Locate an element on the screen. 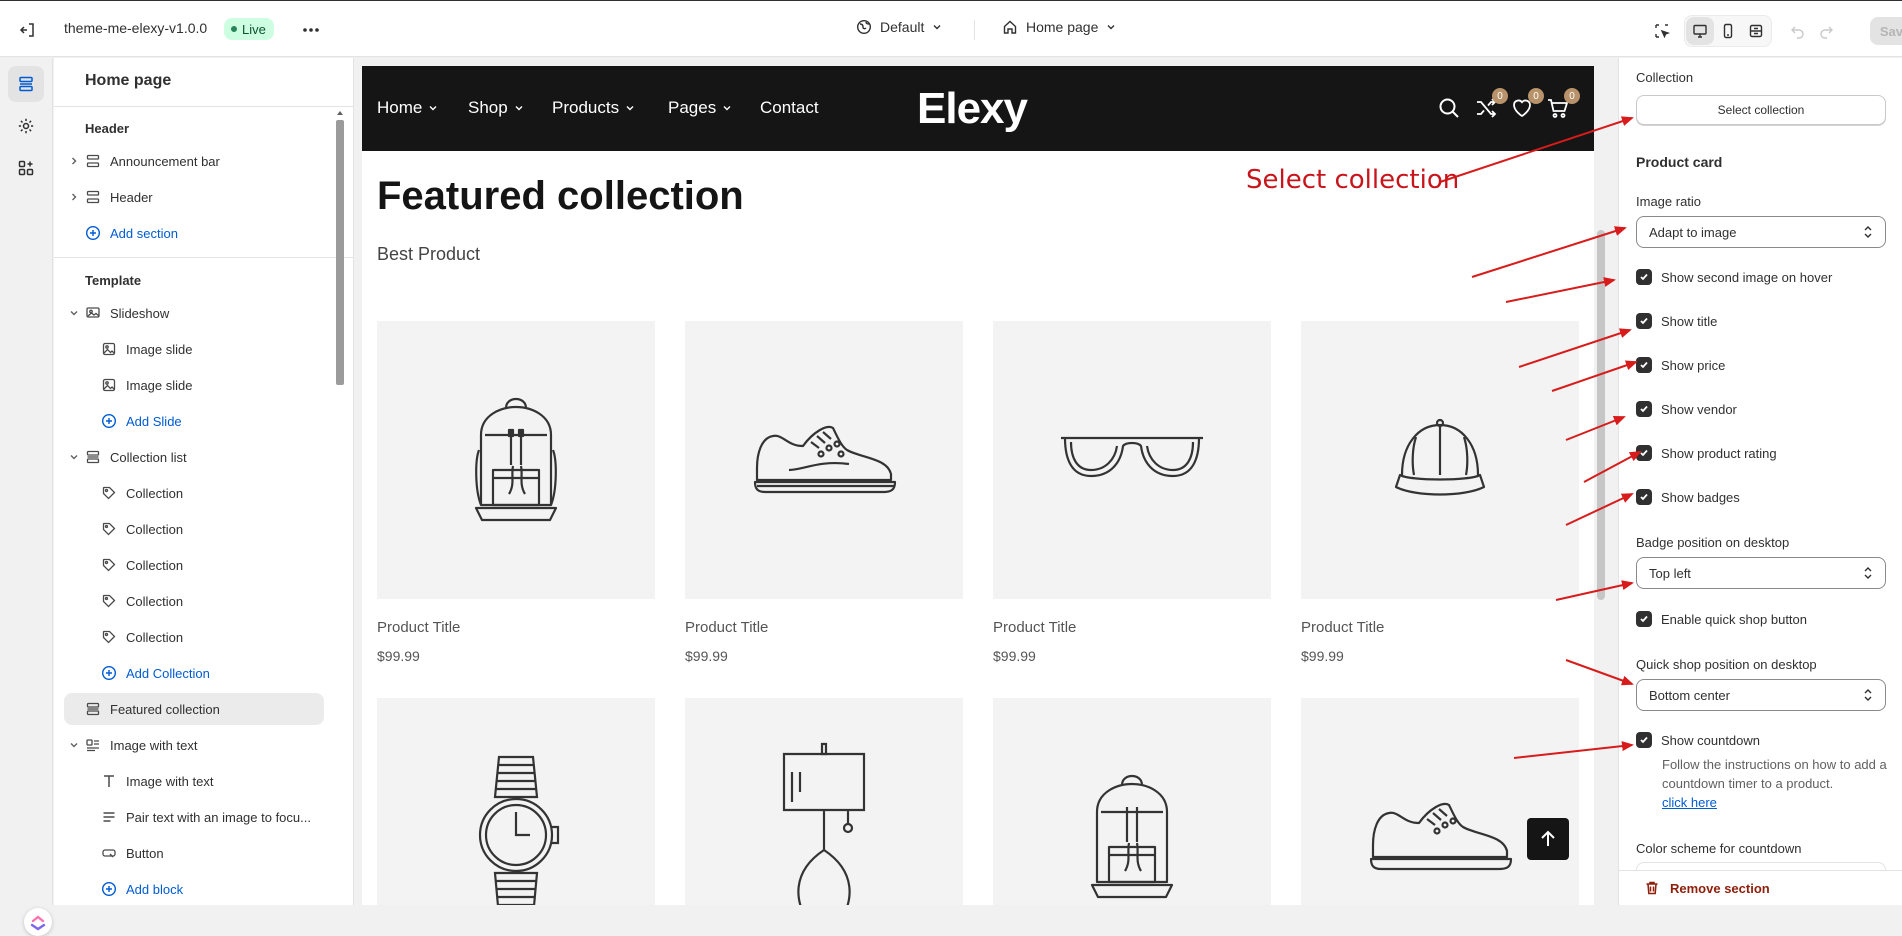  add-block-button: Add block is located at coordinates (194, 889).